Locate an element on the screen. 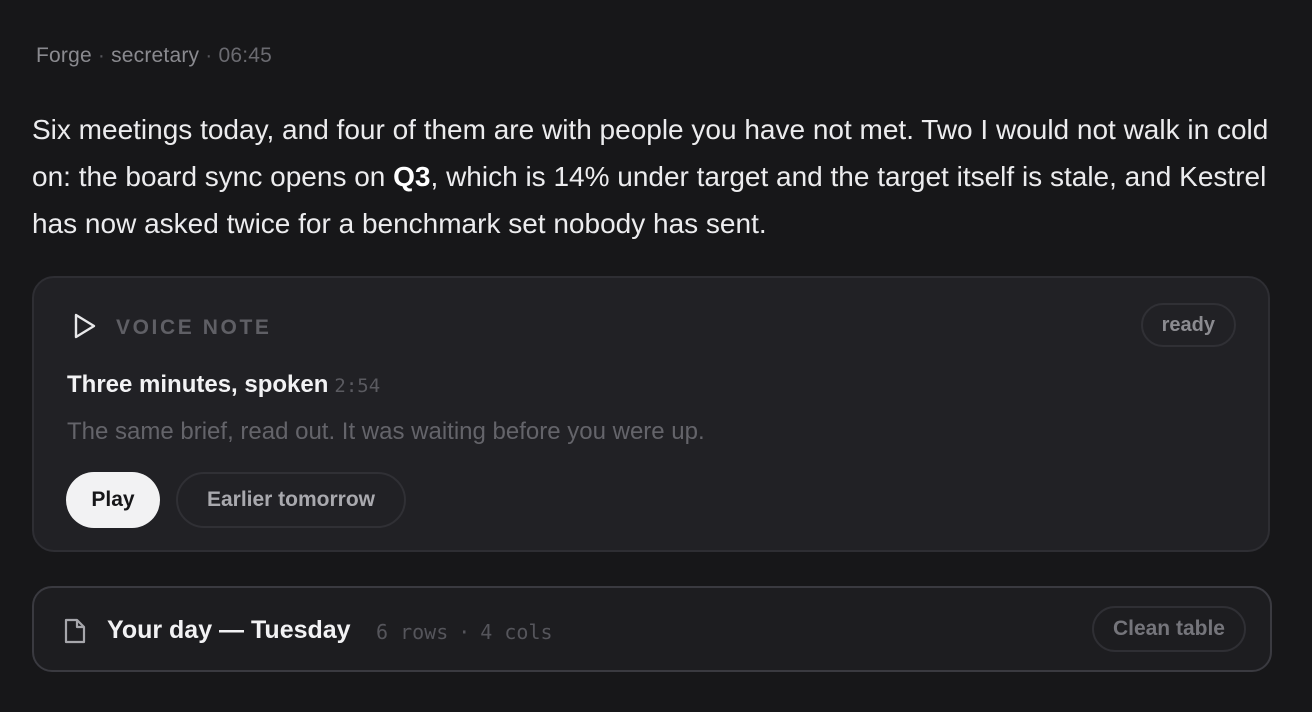 This screenshot has height=712, width=1312. play-button: Play is located at coordinates (113, 500).